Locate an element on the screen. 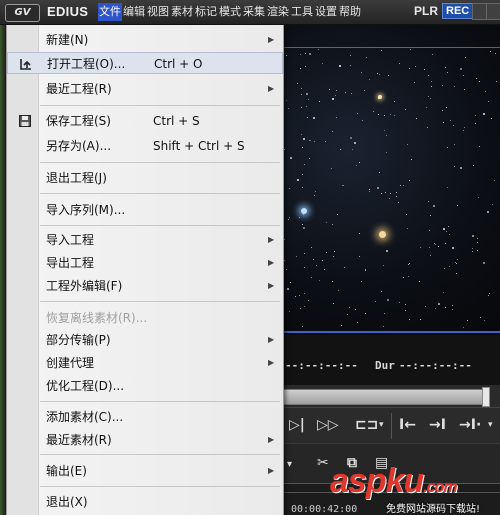 The height and width of the screenshot is (515, 500). menu-item-output: 输出(E) ▶ is located at coordinates (145, 471).